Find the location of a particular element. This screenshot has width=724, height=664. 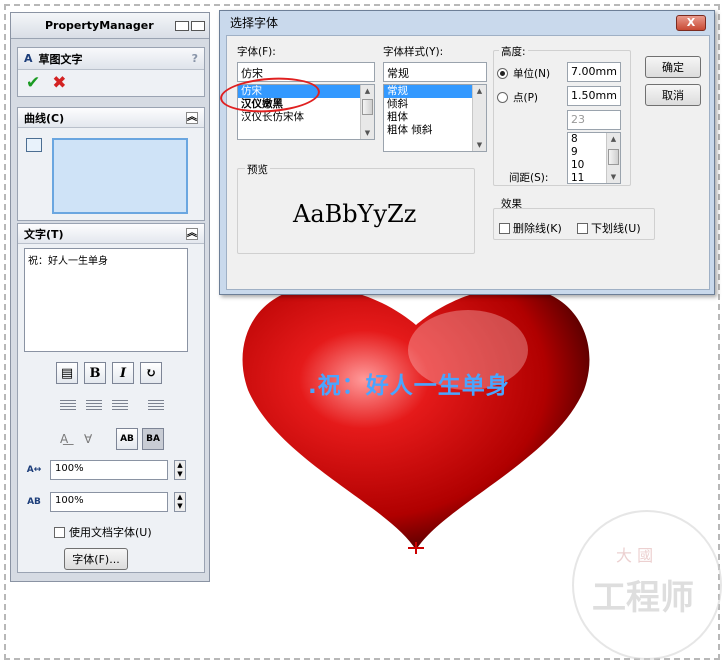

font-list-scrollbar: ▲ ▼ is located at coordinates (367, 112).